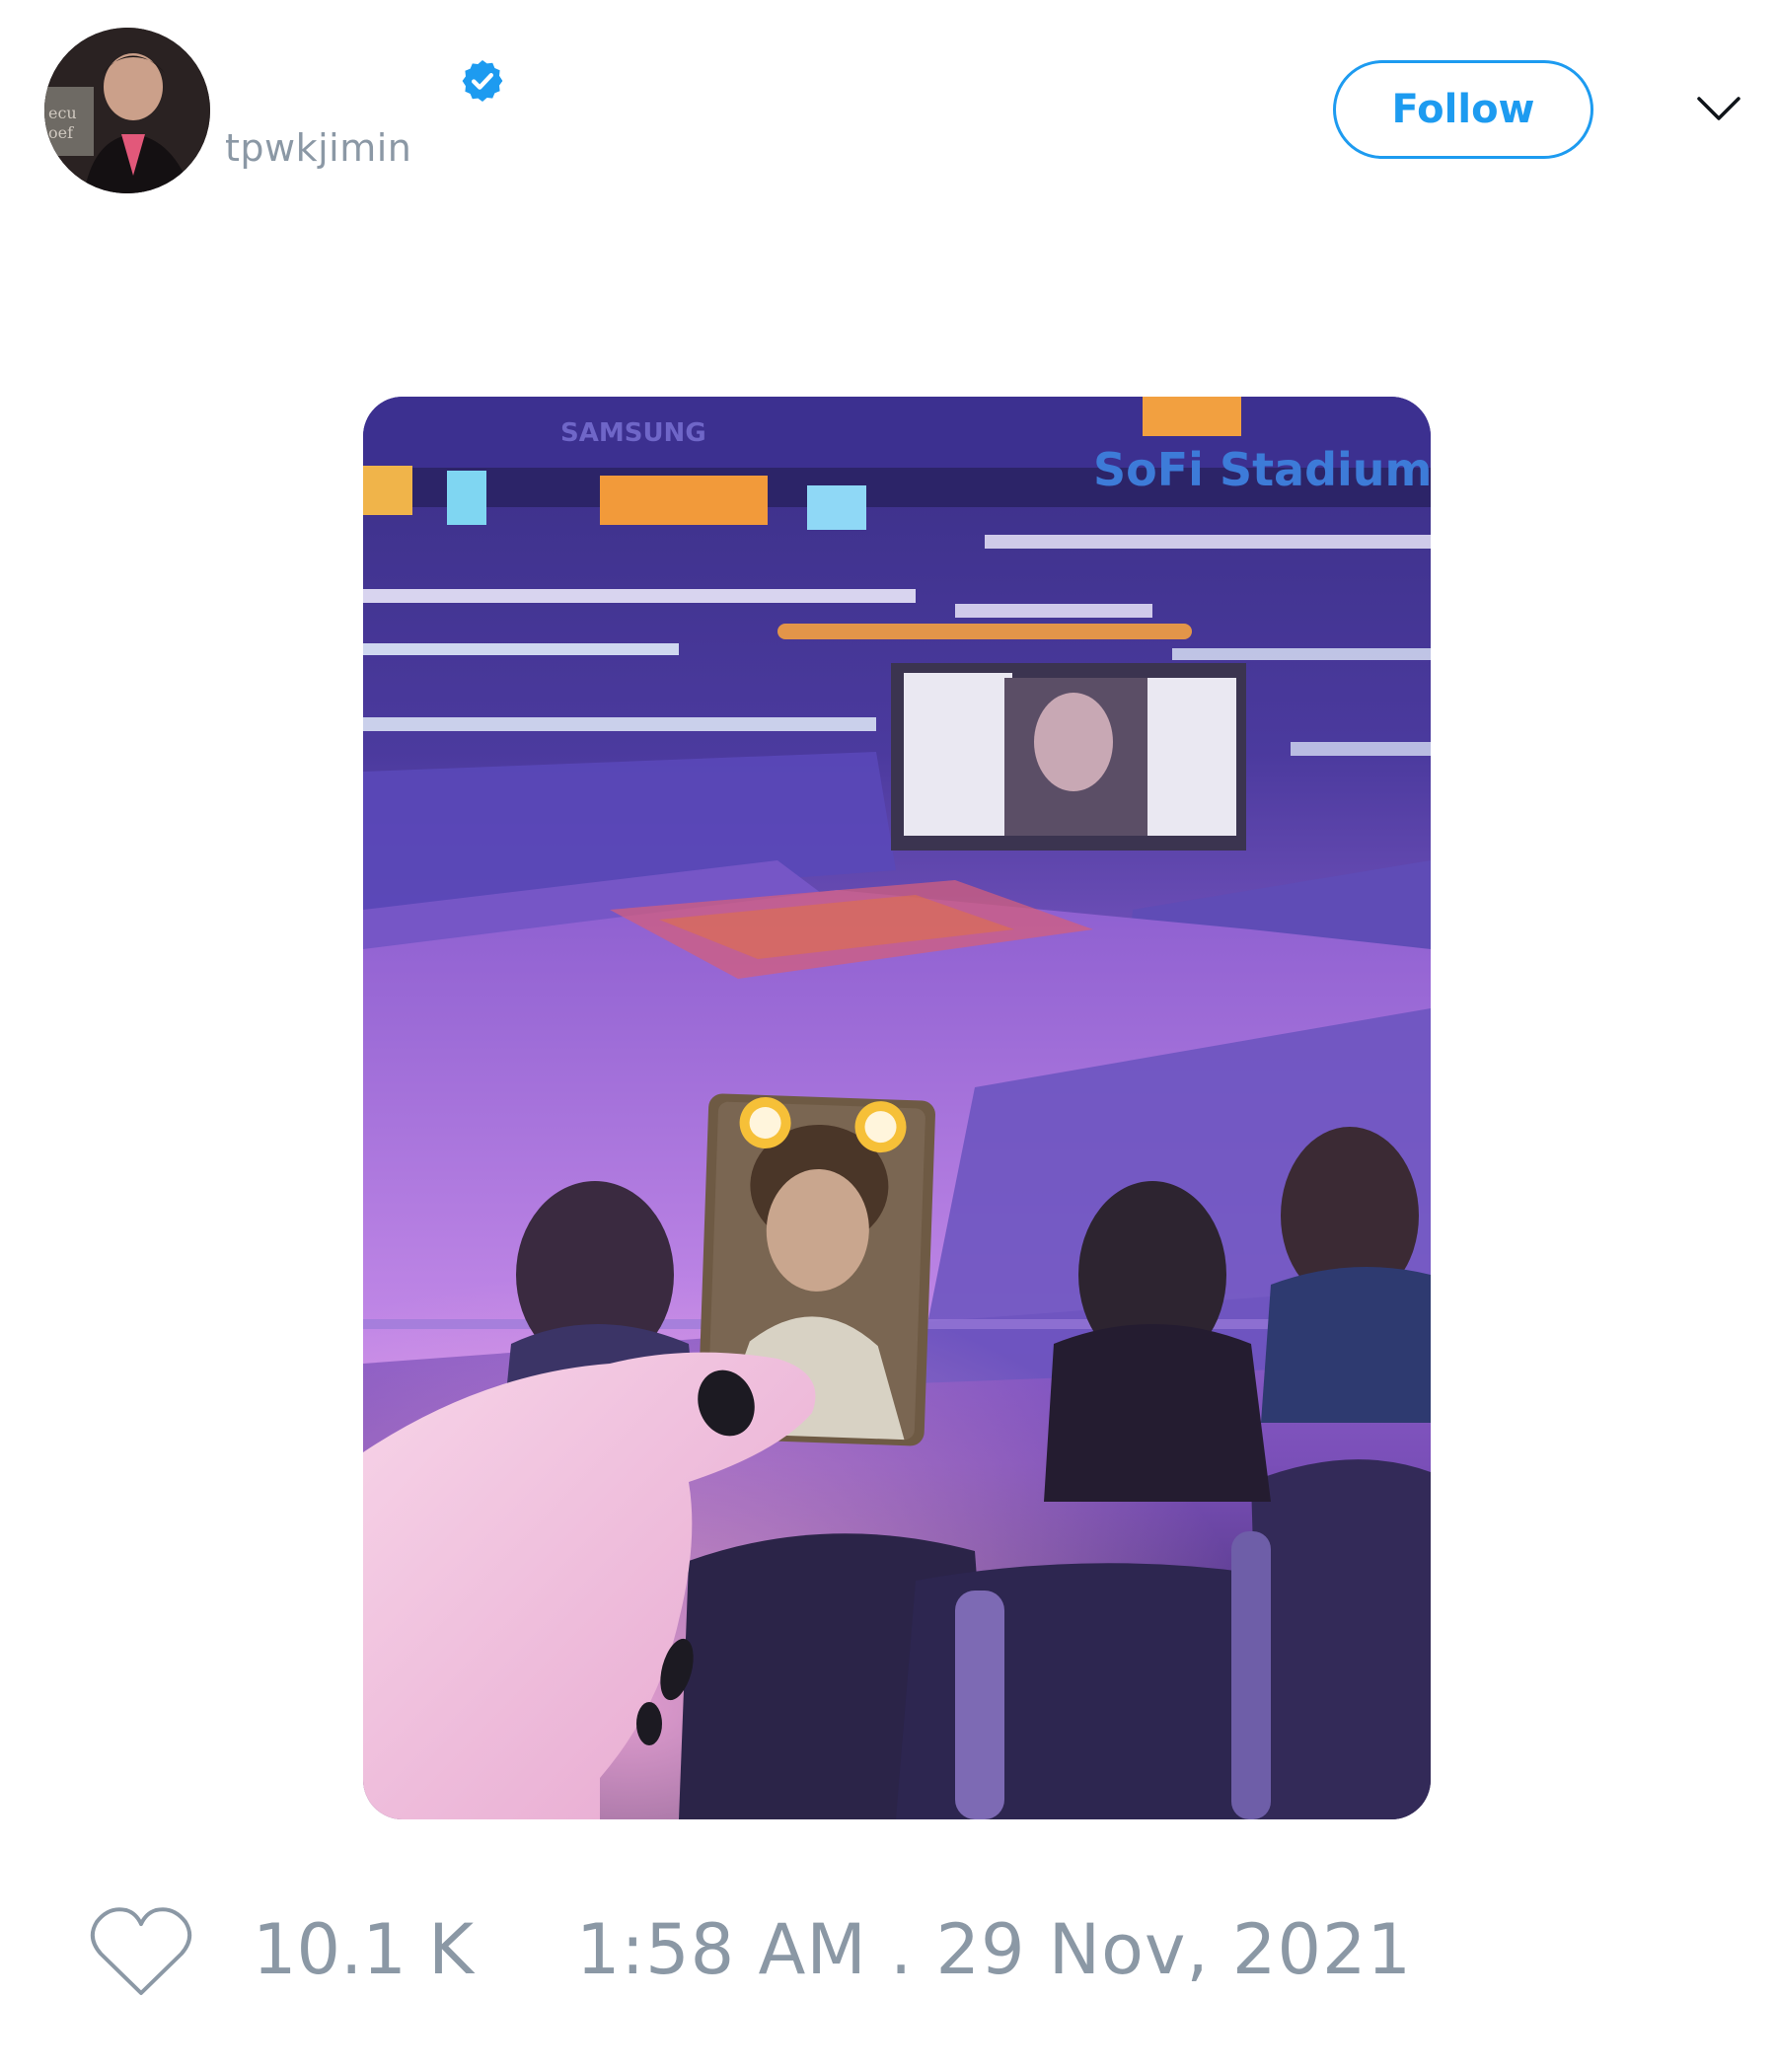  Describe the element at coordinates (141, 1952) in the screenshot. I see `heart-outline-icon` at that location.